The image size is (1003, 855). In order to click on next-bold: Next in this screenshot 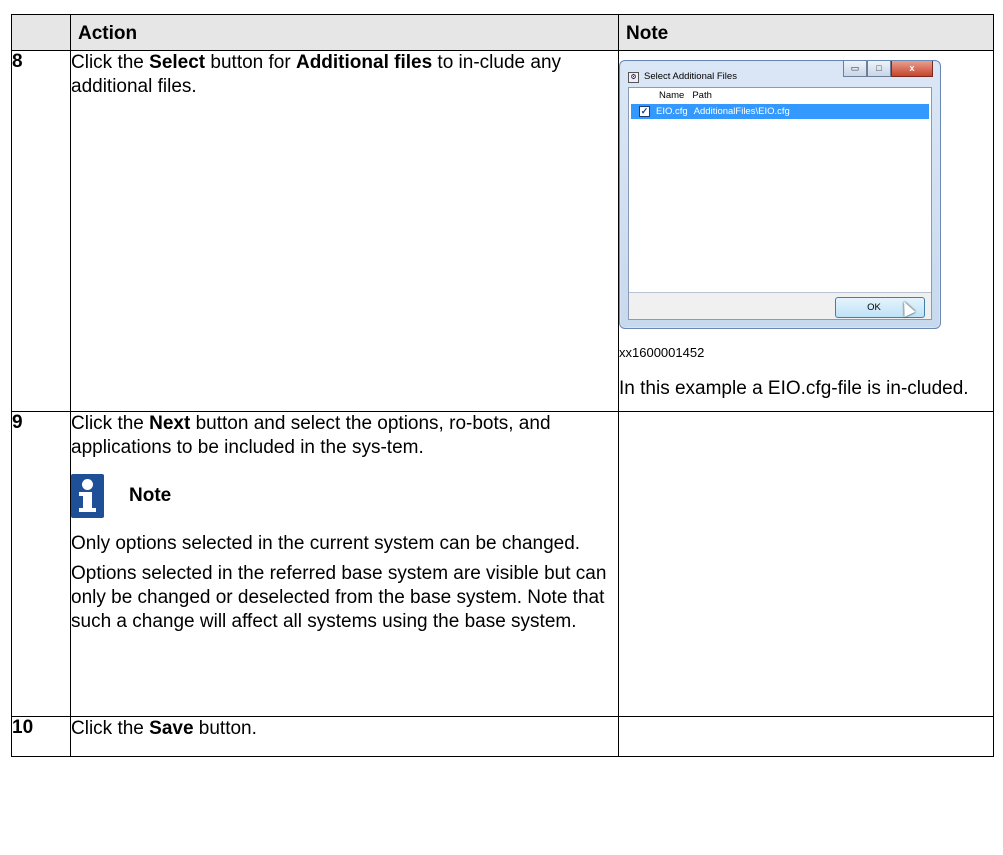, I will do `click(170, 423)`.